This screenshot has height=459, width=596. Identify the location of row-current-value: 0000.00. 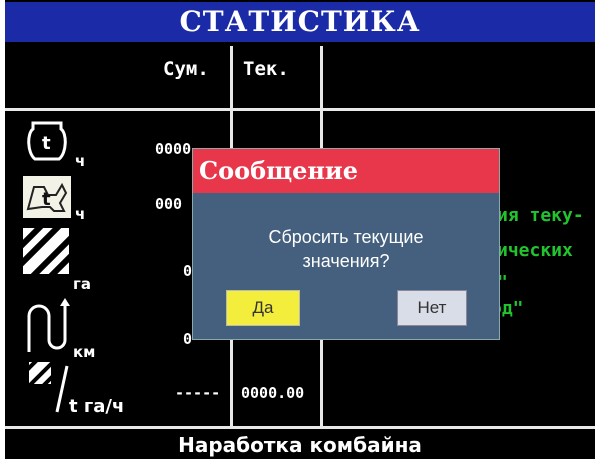
(273, 393).